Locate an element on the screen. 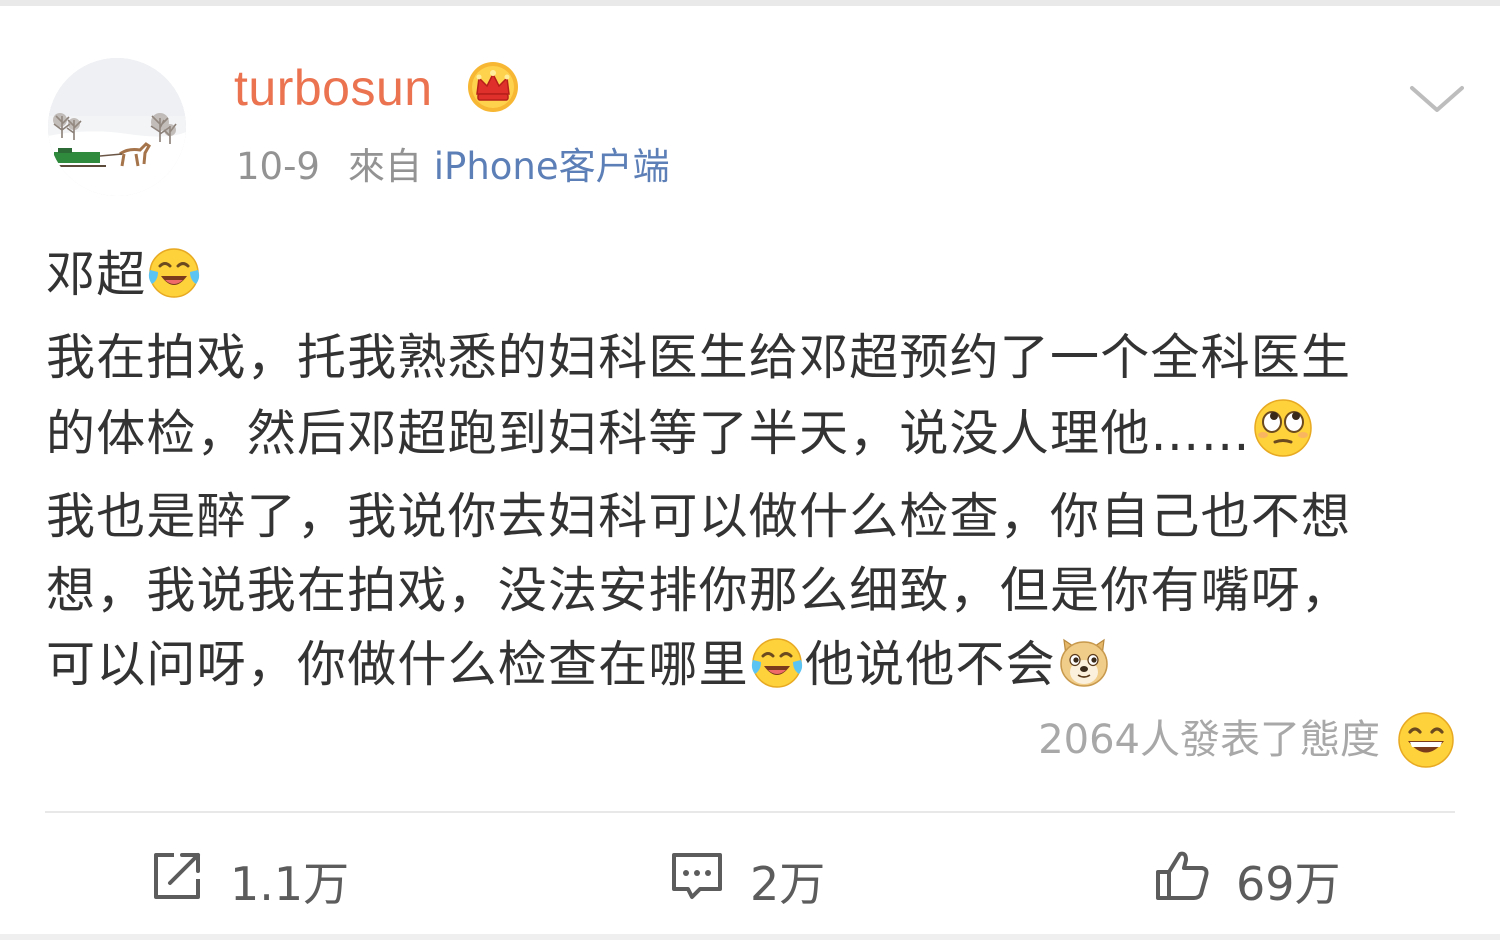  repost-button: 1.1万 is located at coordinates (248, 881).